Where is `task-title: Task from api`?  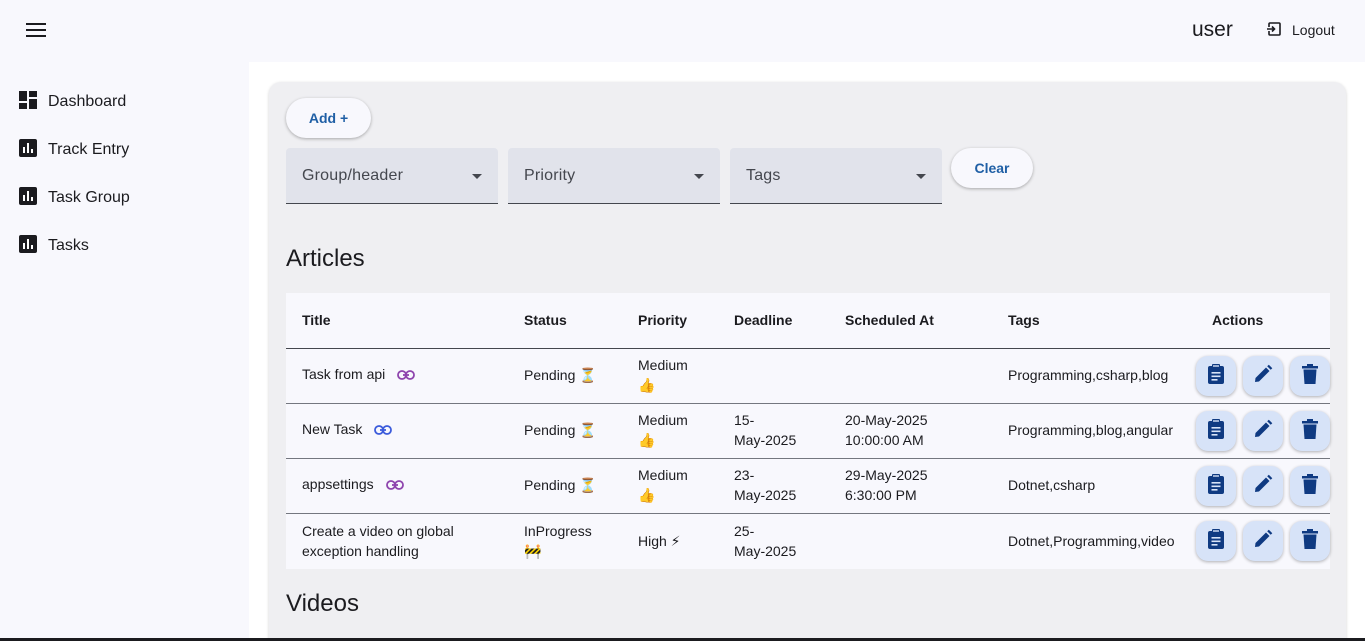
task-title: Task from api is located at coordinates (344, 374).